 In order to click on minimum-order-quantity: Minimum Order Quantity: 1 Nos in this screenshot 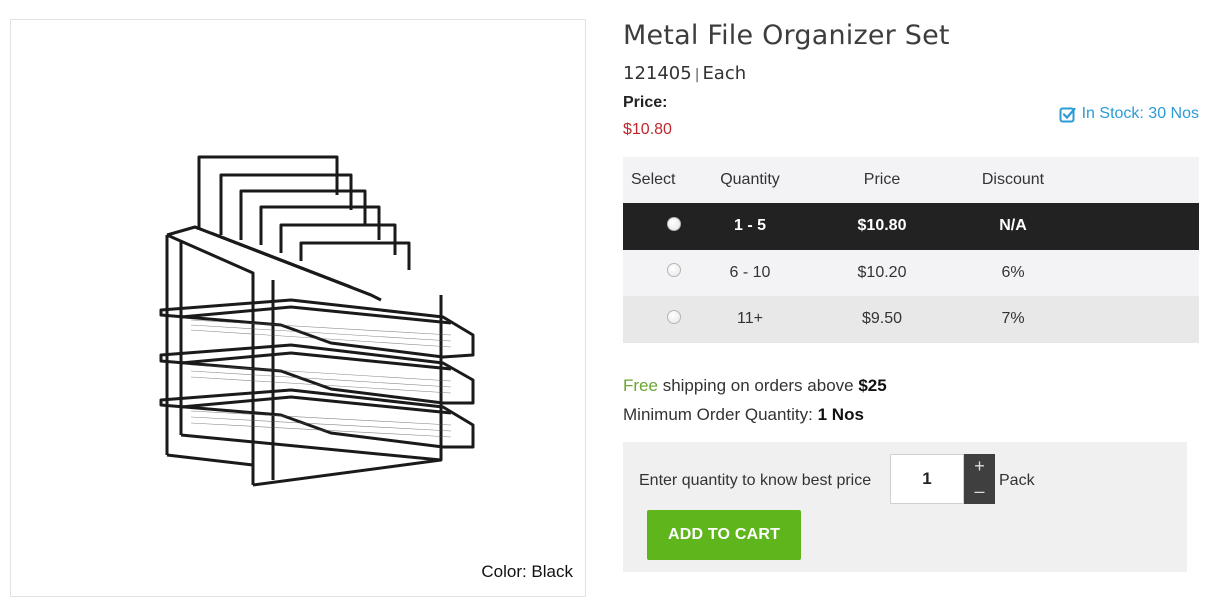, I will do `click(743, 415)`.